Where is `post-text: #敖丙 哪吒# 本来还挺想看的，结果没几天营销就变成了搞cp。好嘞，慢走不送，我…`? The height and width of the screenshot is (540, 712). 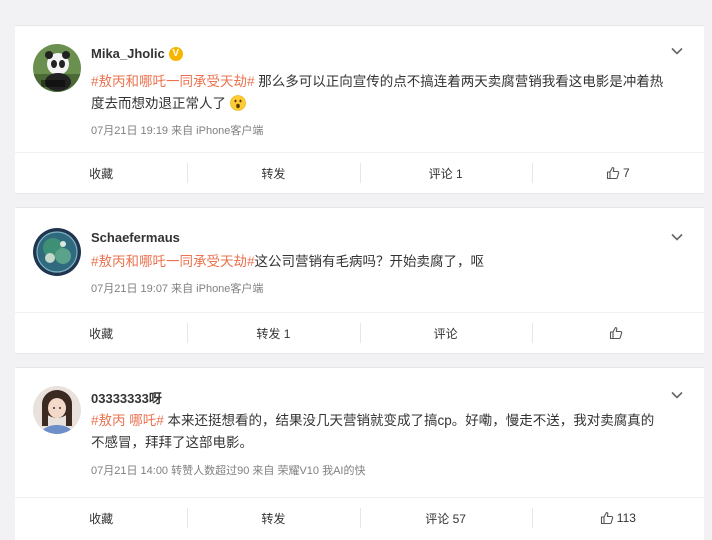
post-text: #敖丙 哪吒# 本来还挺想看的，结果没几天营销就变成了搞cp。好嘞，慢走不送，我… is located at coordinates (377, 432).